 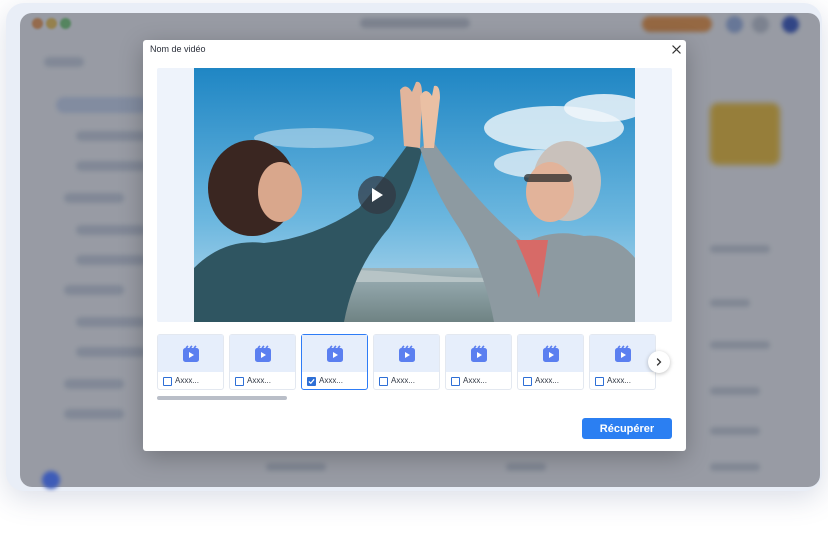 I want to click on close-button, so click(x=676, y=49).